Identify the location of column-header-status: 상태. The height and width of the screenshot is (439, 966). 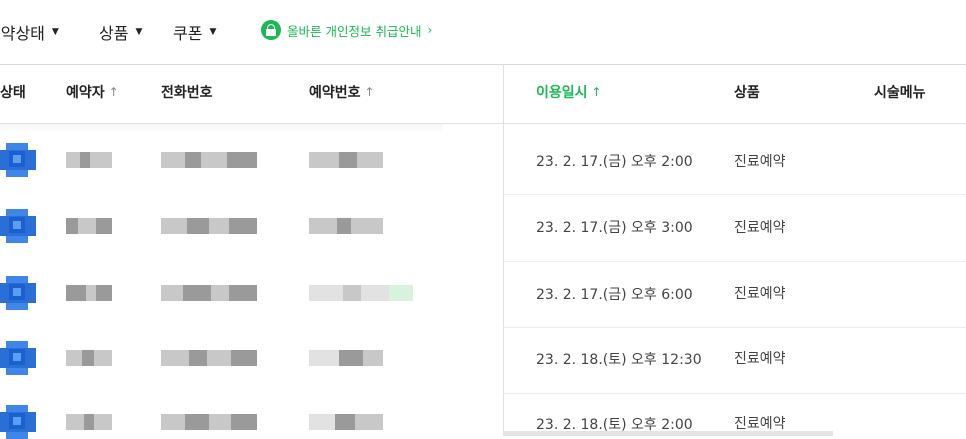
(13, 92).